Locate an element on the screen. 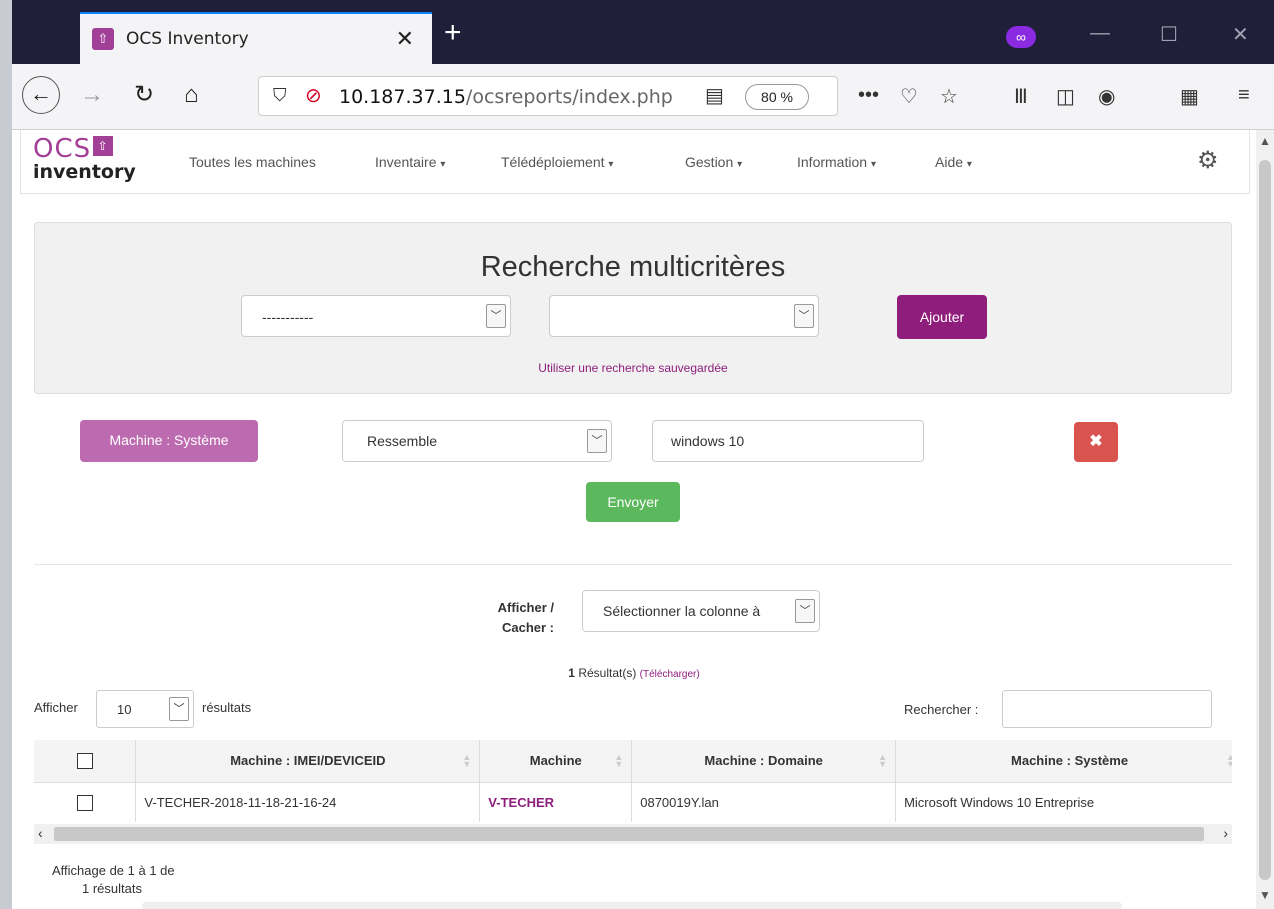 The image size is (1274, 909). menu-hamburger-icon: ≡ is located at coordinates (1244, 95).